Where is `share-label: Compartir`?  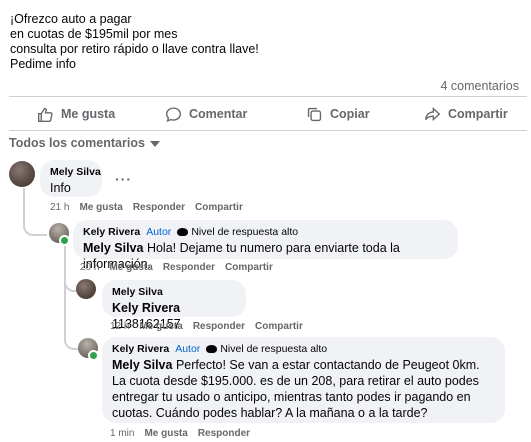 share-label: Compartir is located at coordinates (478, 114).